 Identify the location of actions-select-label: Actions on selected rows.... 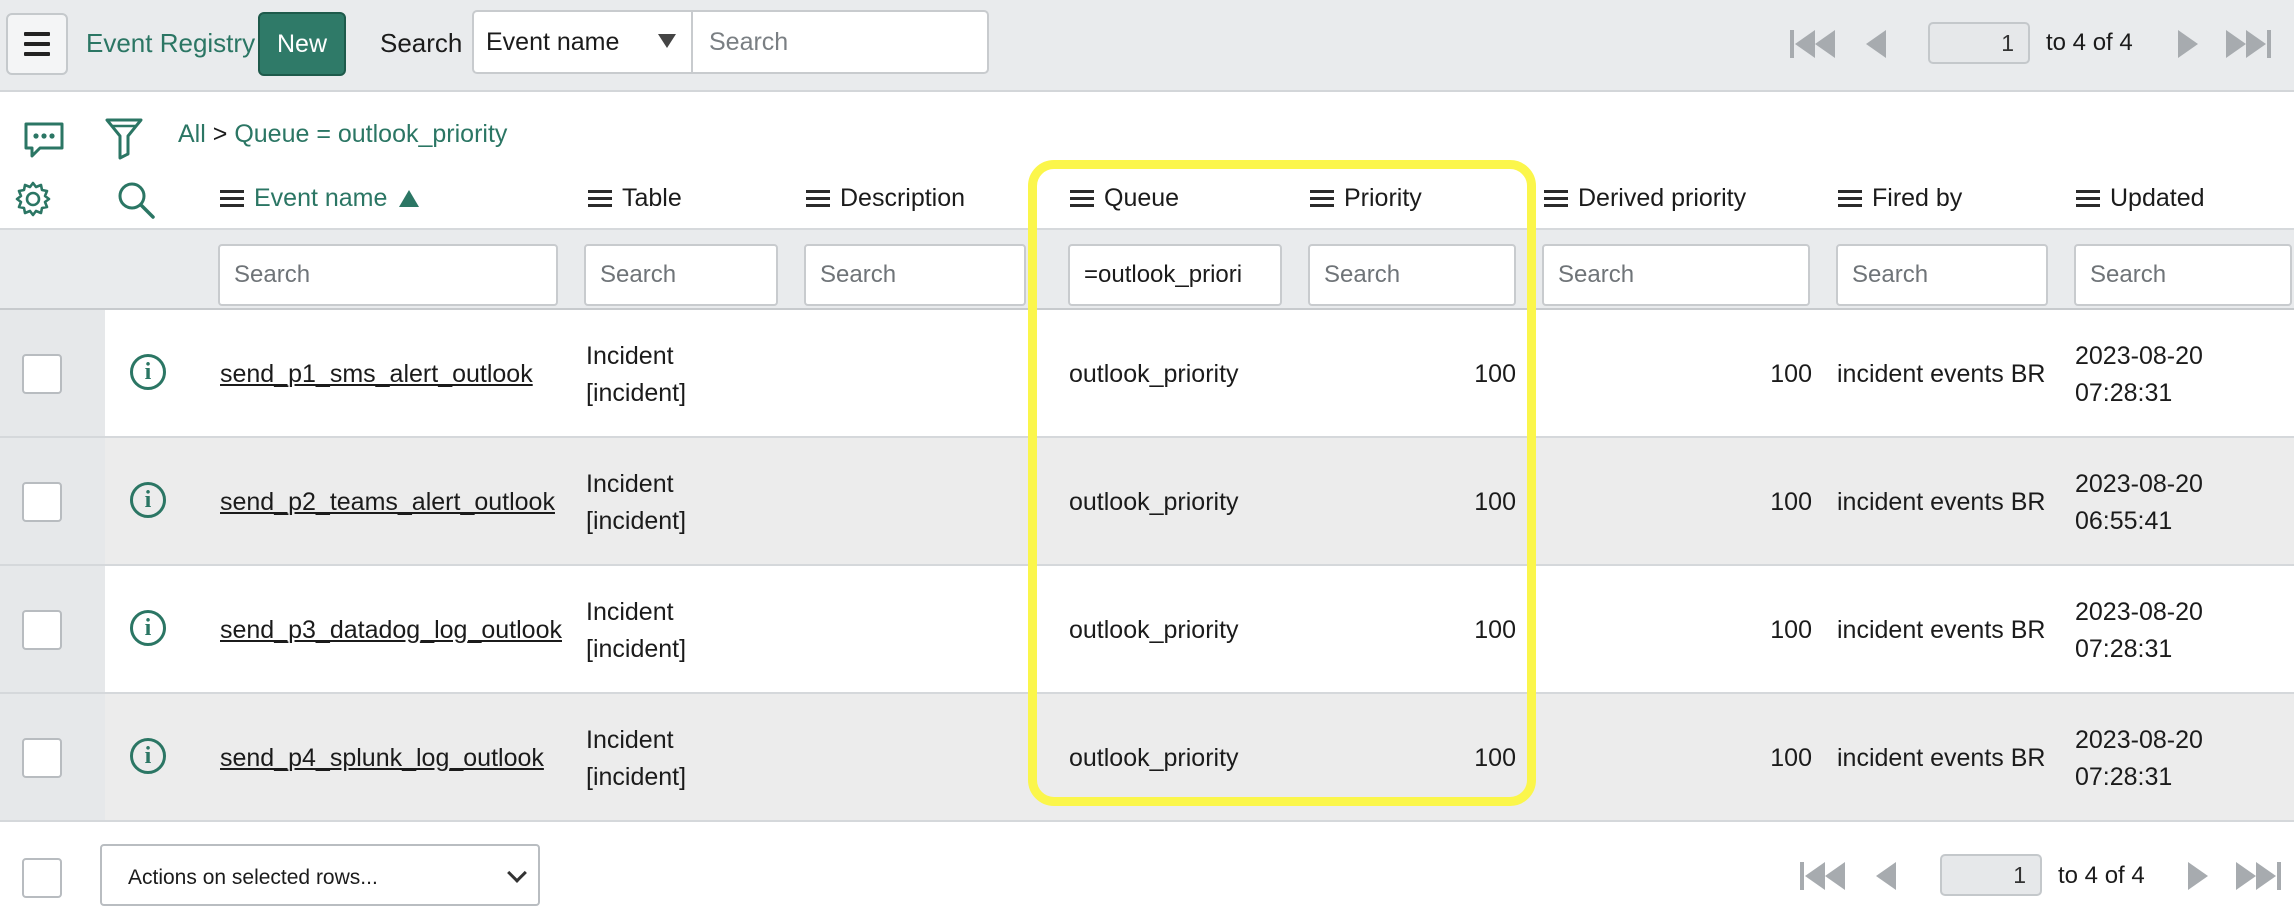
(253, 877).